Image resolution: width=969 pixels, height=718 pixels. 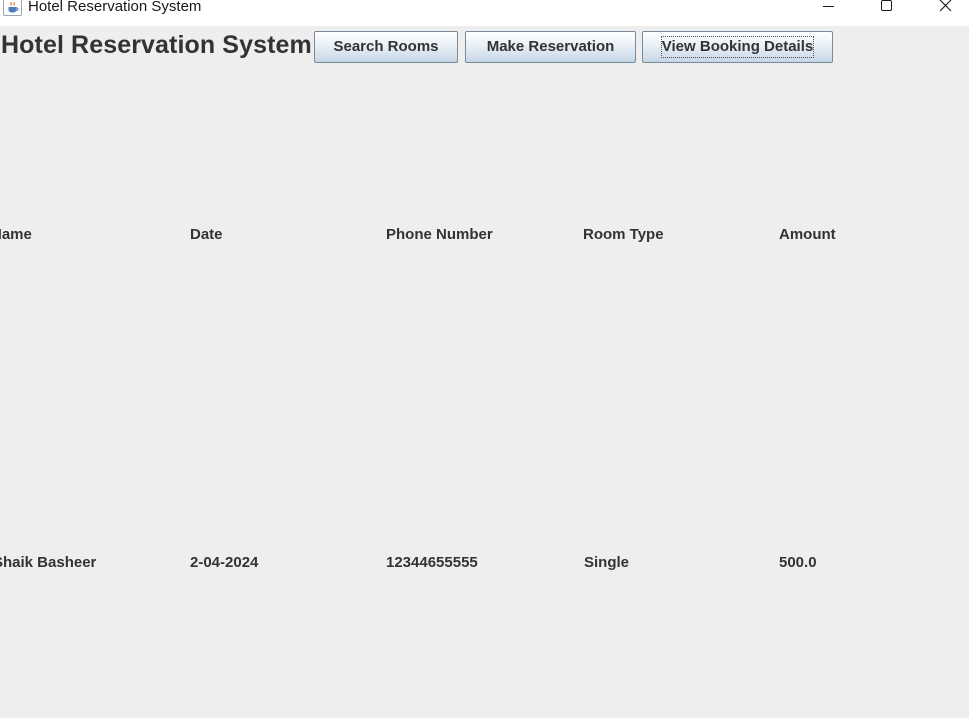 I want to click on booking-amount-cell: 500.0, so click(x=798, y=562).